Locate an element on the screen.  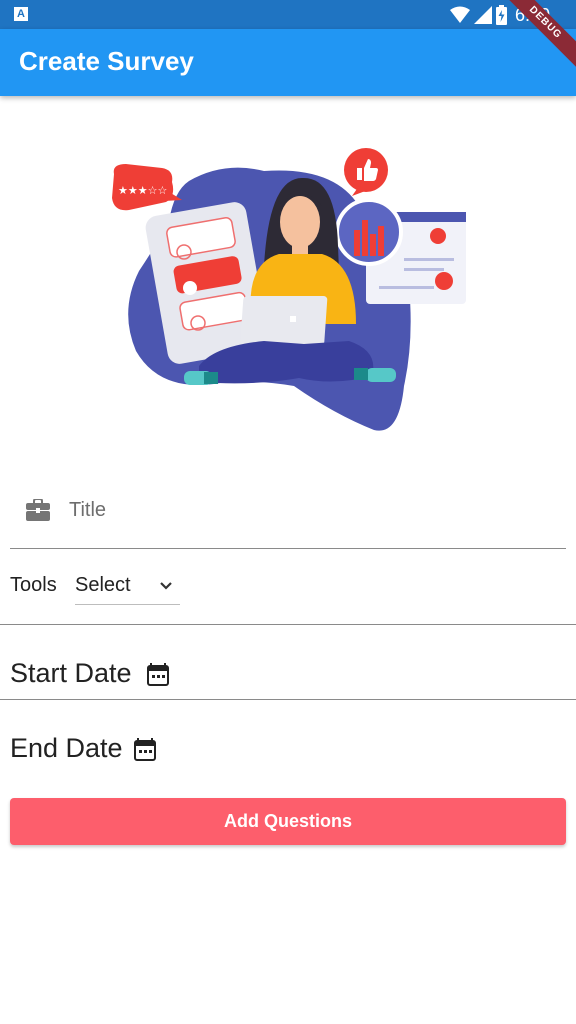
add-questions-button: Add Questions is located at coordinates (288, 821).